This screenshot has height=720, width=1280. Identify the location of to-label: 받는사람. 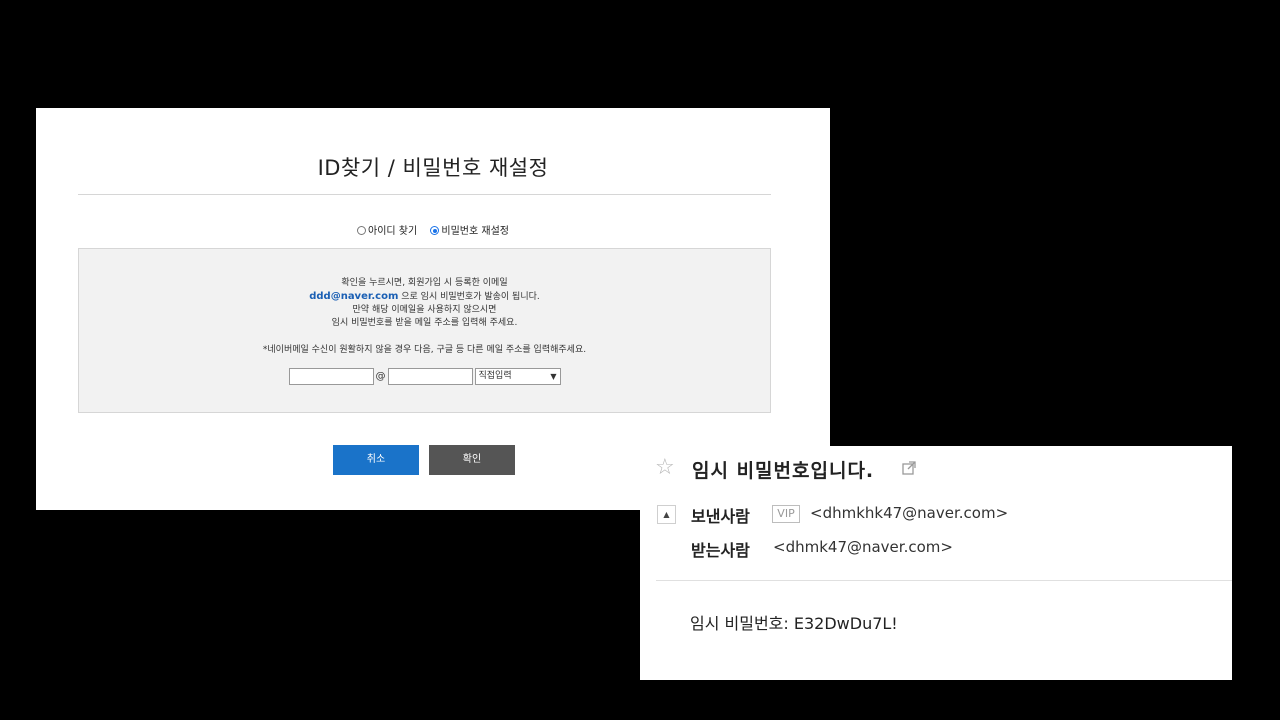
(720, 550).